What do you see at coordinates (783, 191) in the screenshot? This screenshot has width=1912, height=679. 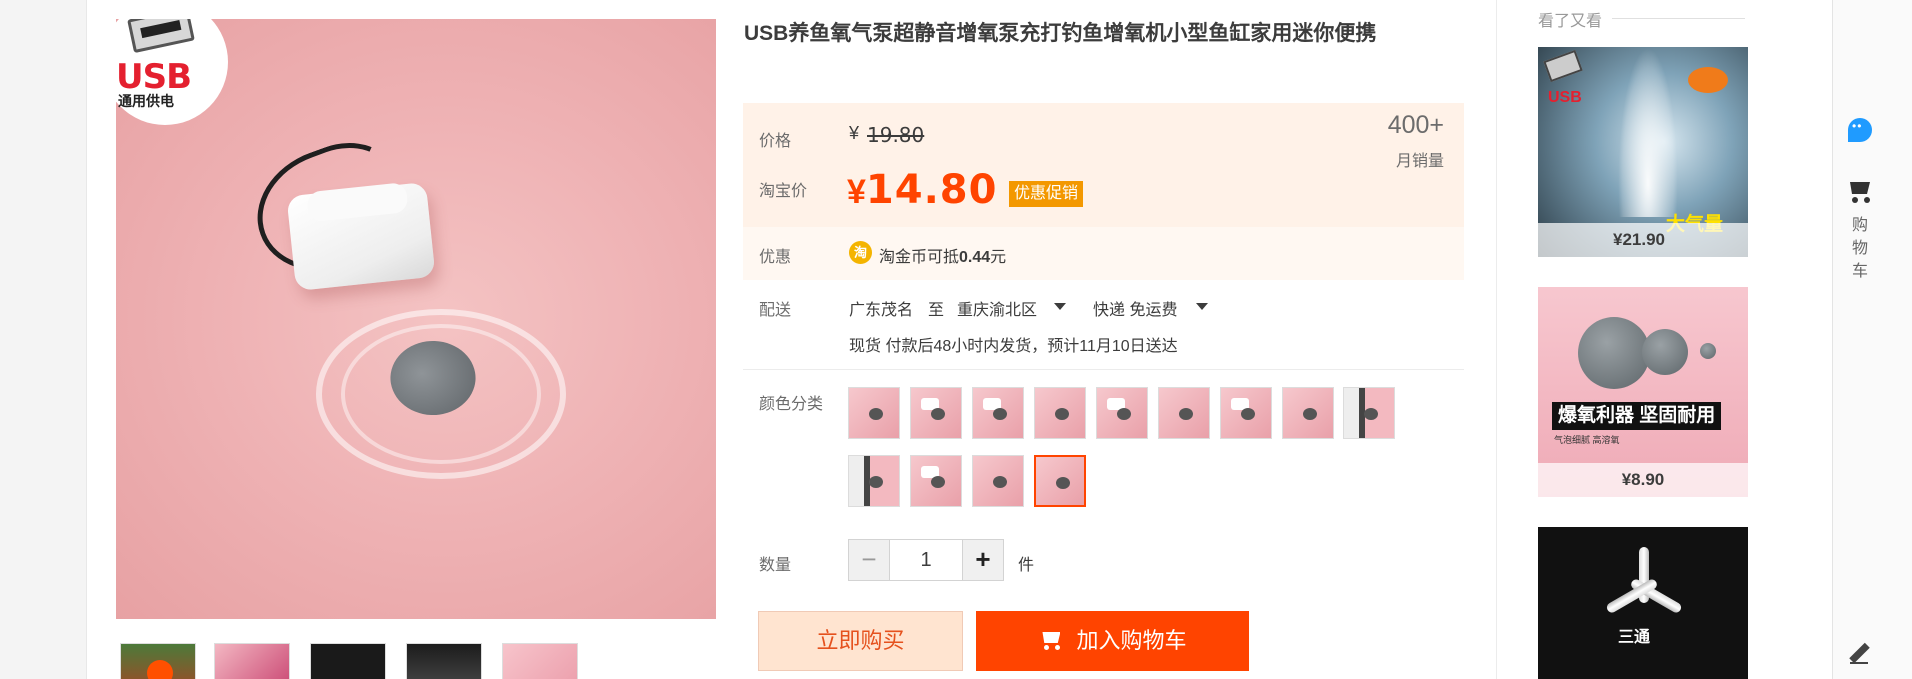 I see `taobao-price-label: 淘宝价` at bounding box center [783, 191].